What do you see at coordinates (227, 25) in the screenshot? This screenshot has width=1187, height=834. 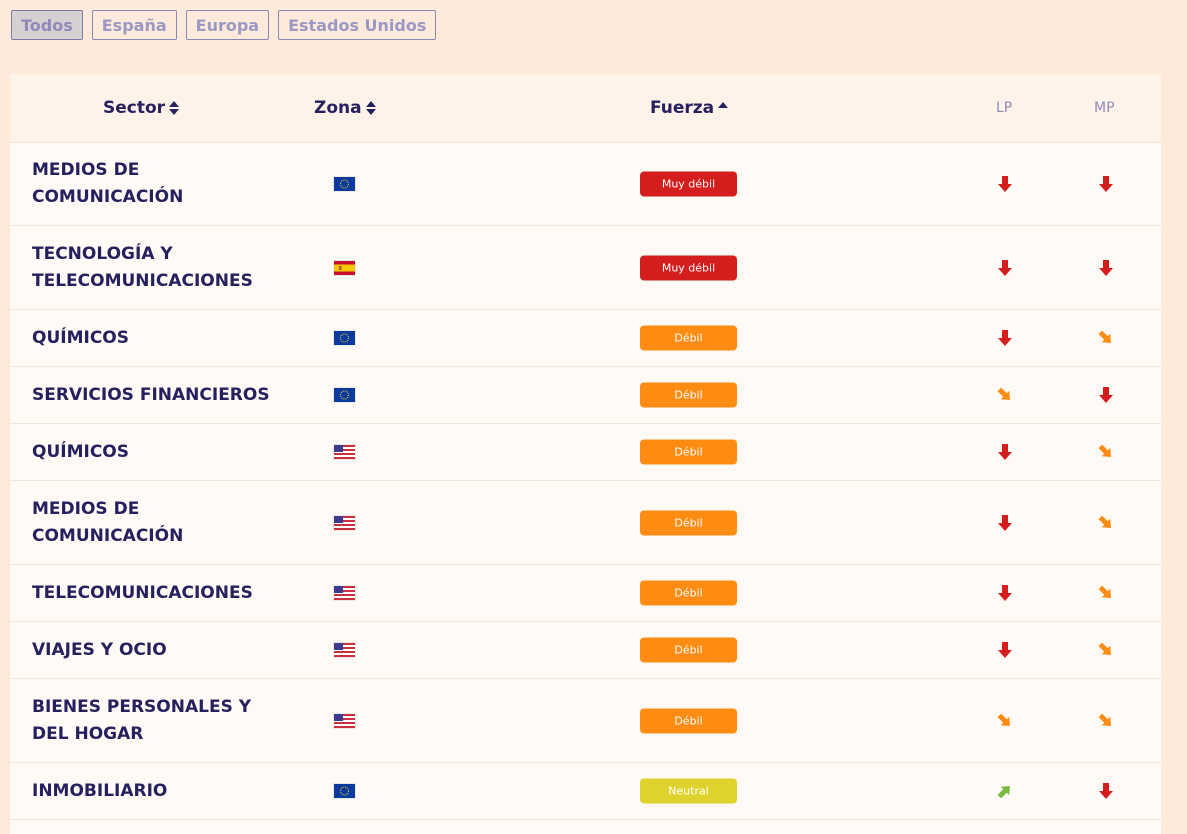 I see `filter-europa-button: Europa` at bounding box center [227, 25].